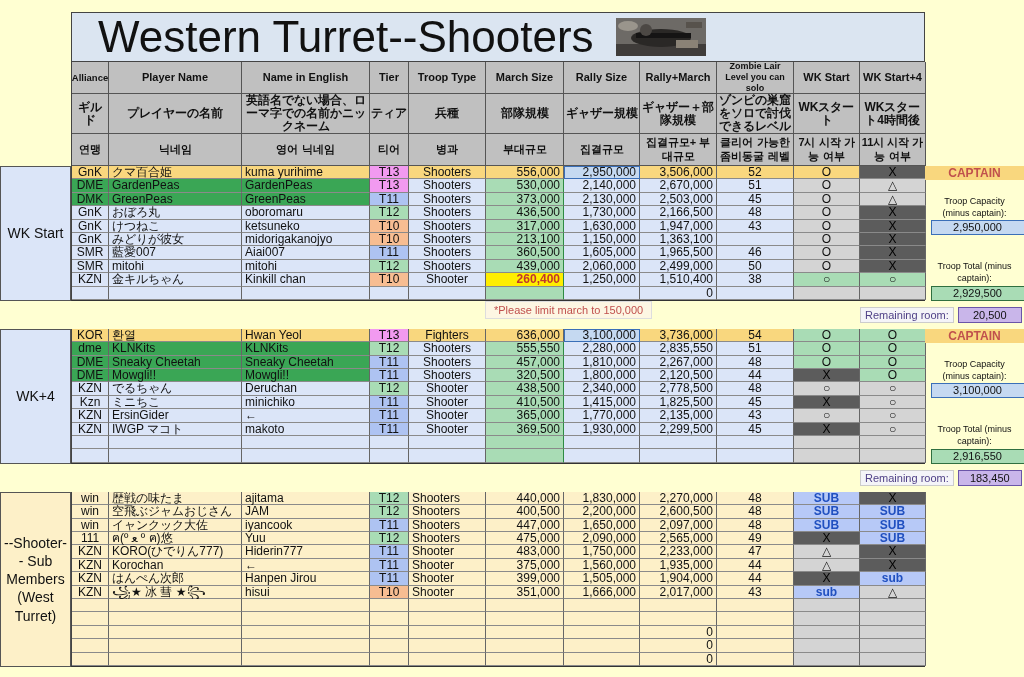 This screenshot has width=1024, height=677. I want to click on table-cell: GnK, so click(90, 213).